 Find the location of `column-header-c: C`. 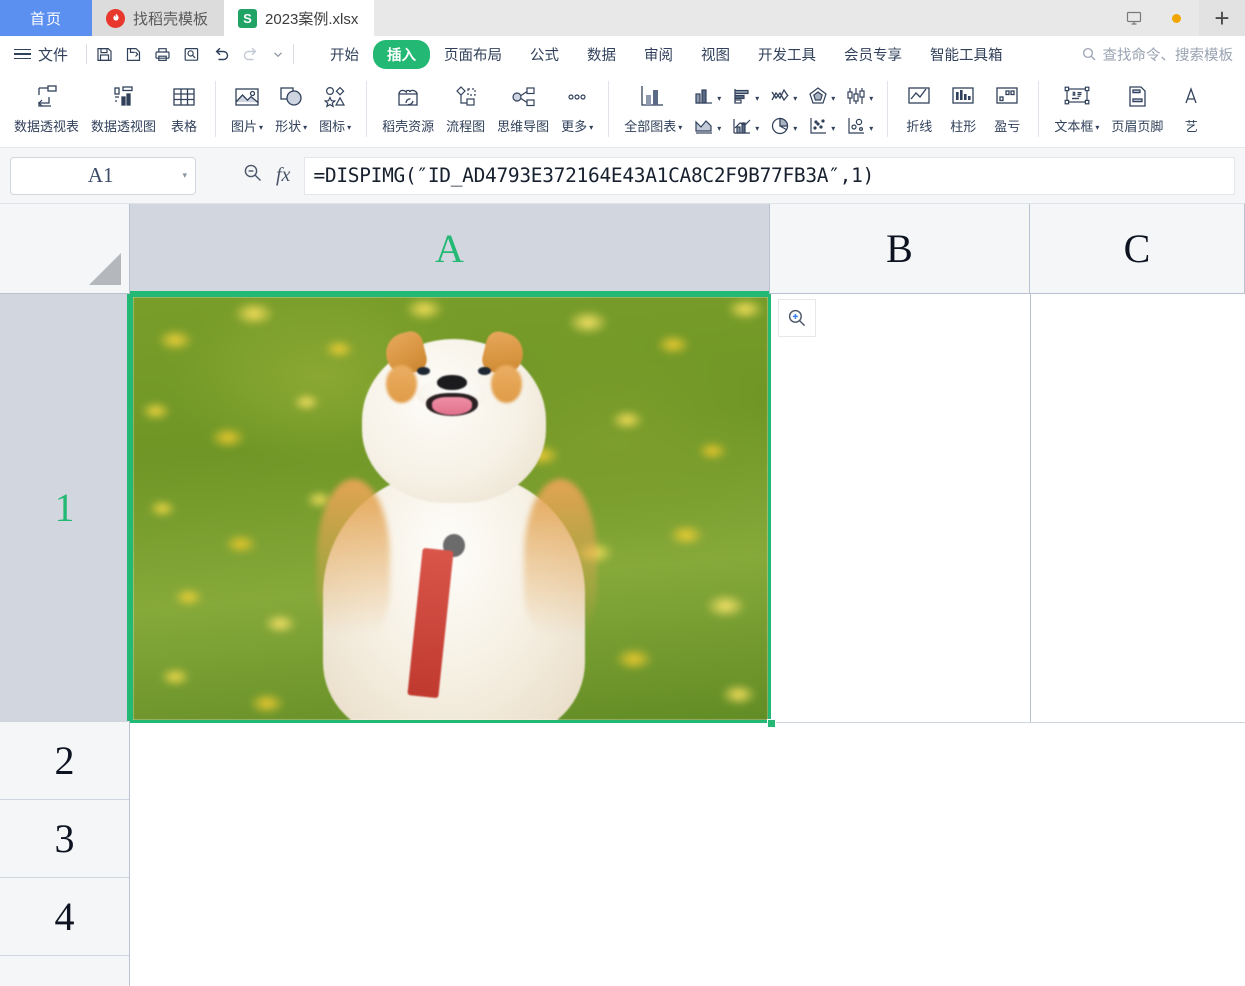

column-header-c: C is located at coordinates (1137, 248).